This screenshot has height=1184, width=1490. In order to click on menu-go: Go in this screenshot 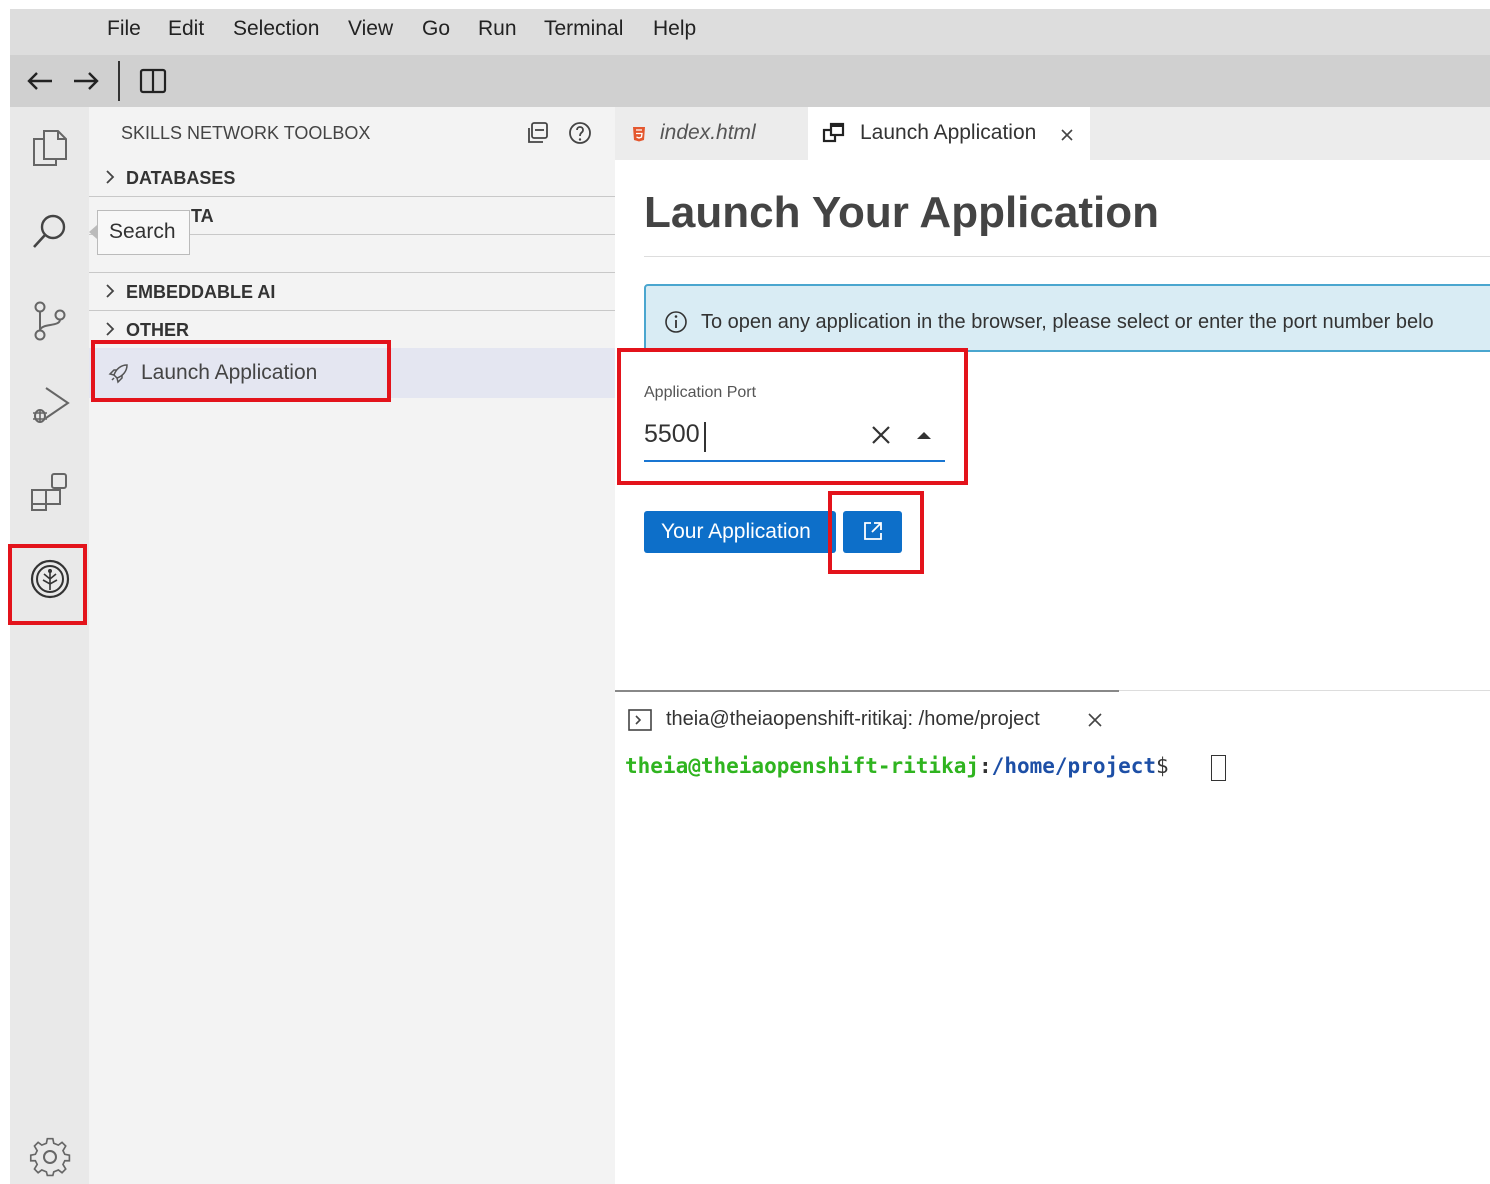, I will do `click(436, 29)`.